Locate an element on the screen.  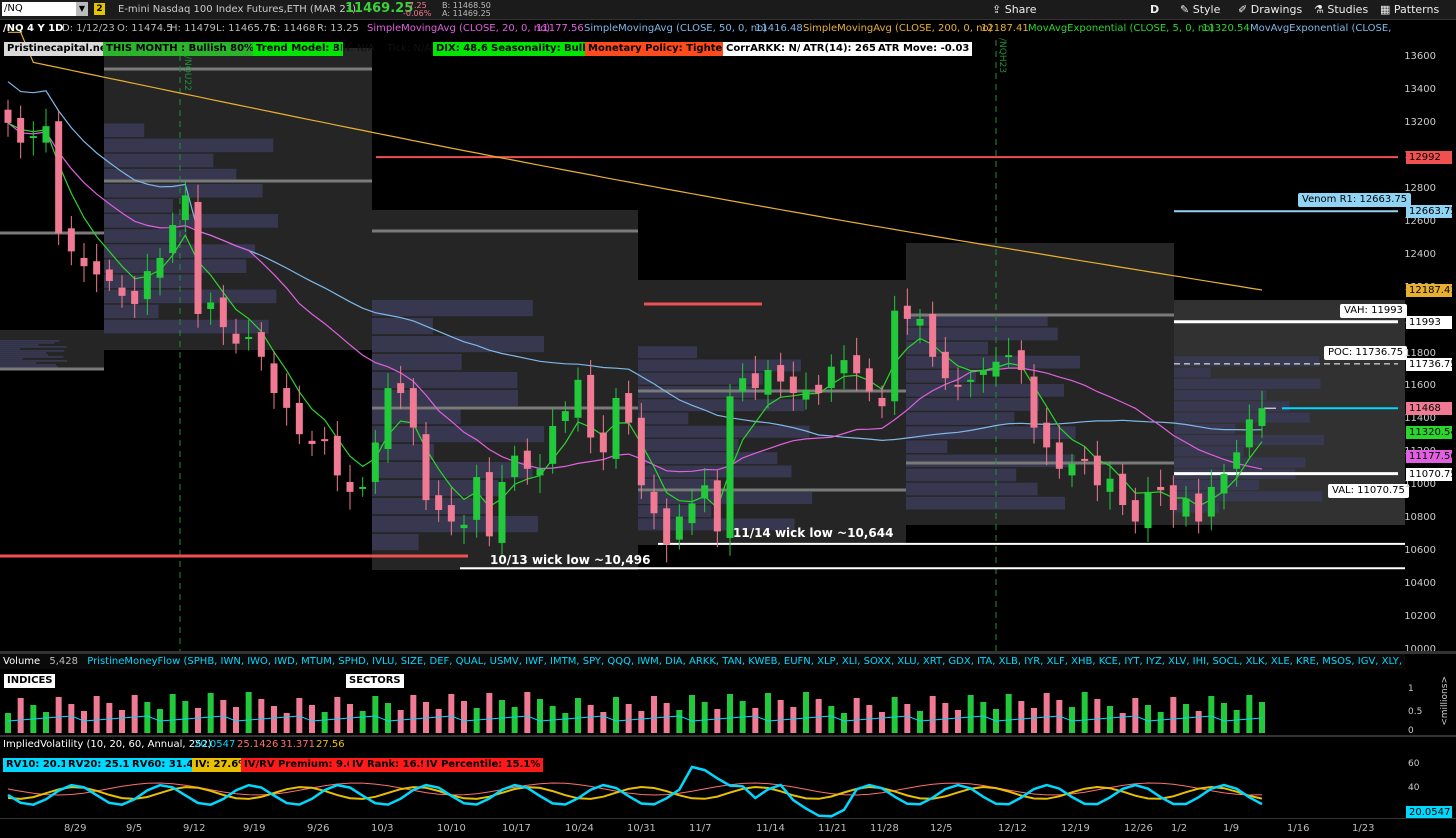
iv-axis-60: 60 is located at coordinates (1414, 764).